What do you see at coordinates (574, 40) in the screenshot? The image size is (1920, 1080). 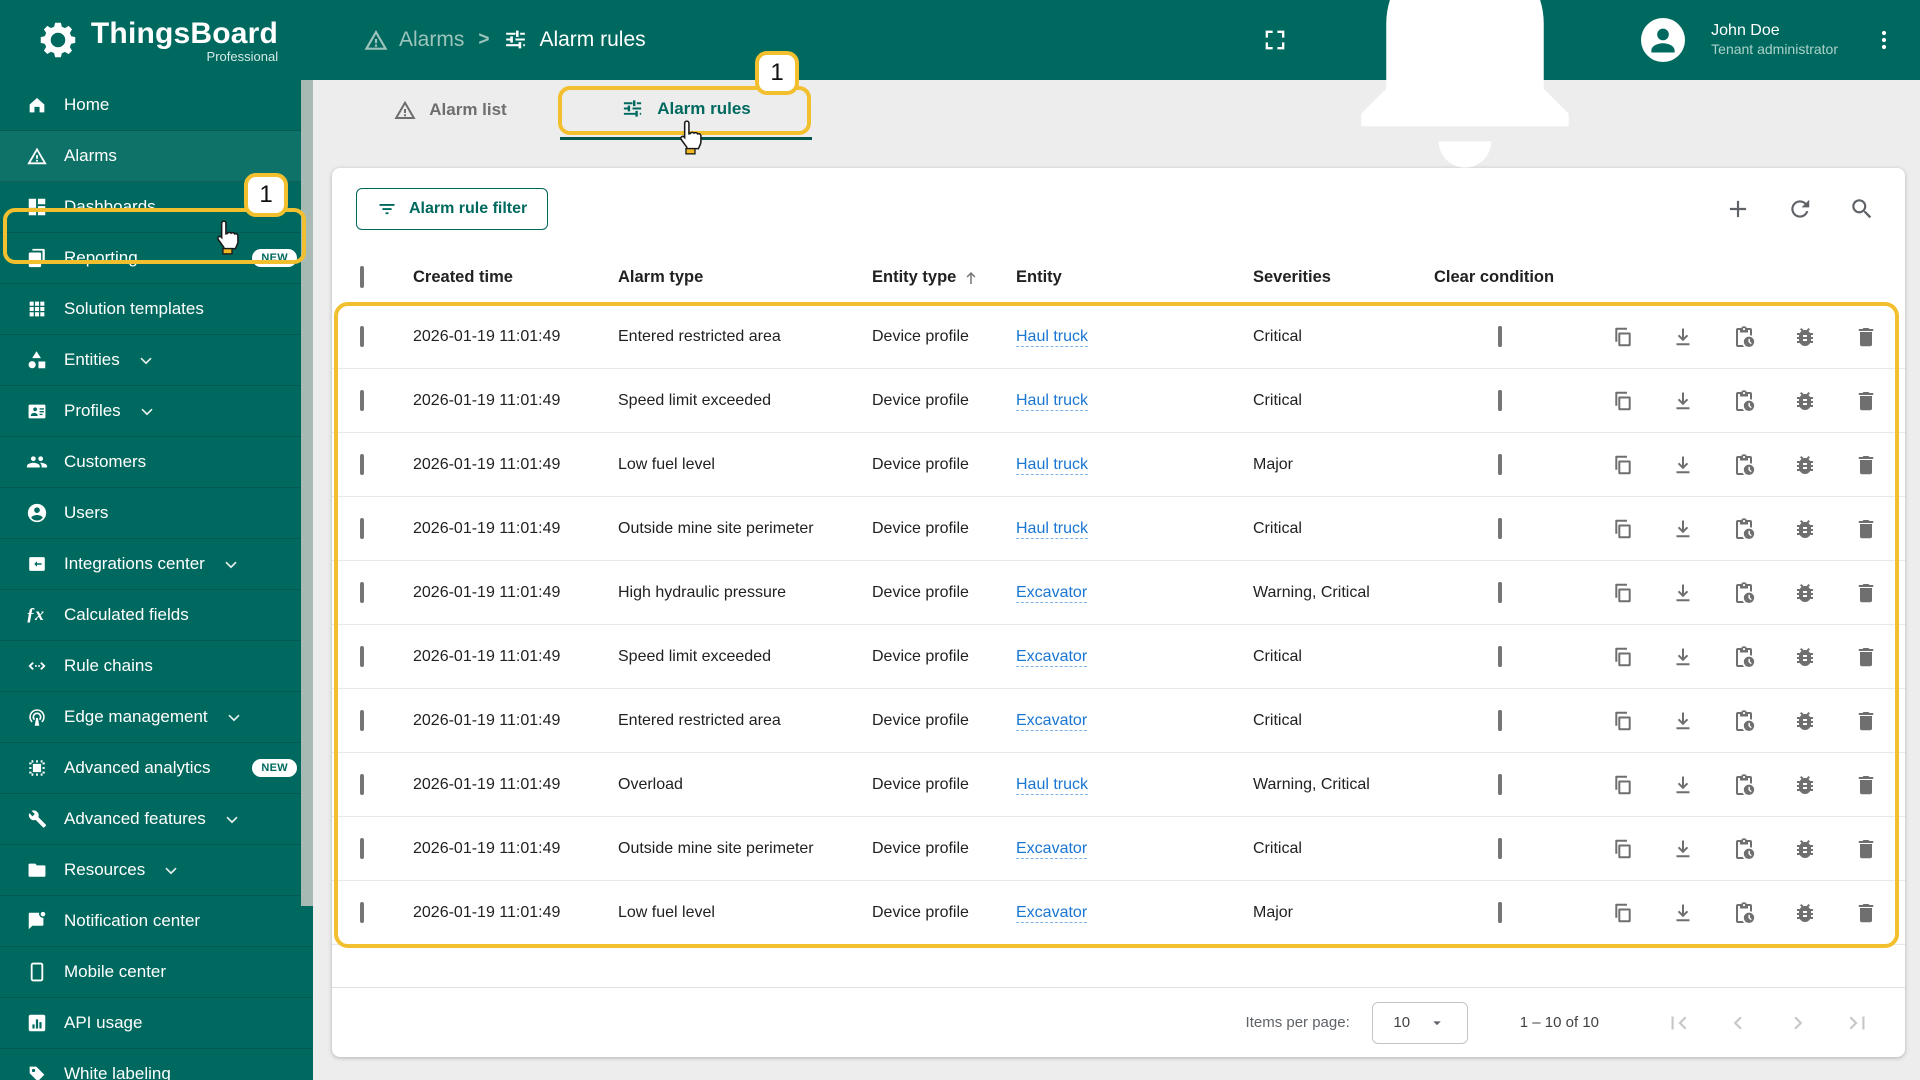 I see `breadcrumb-alarm-rules: Alarm rules` at bounding box center [574, 40].